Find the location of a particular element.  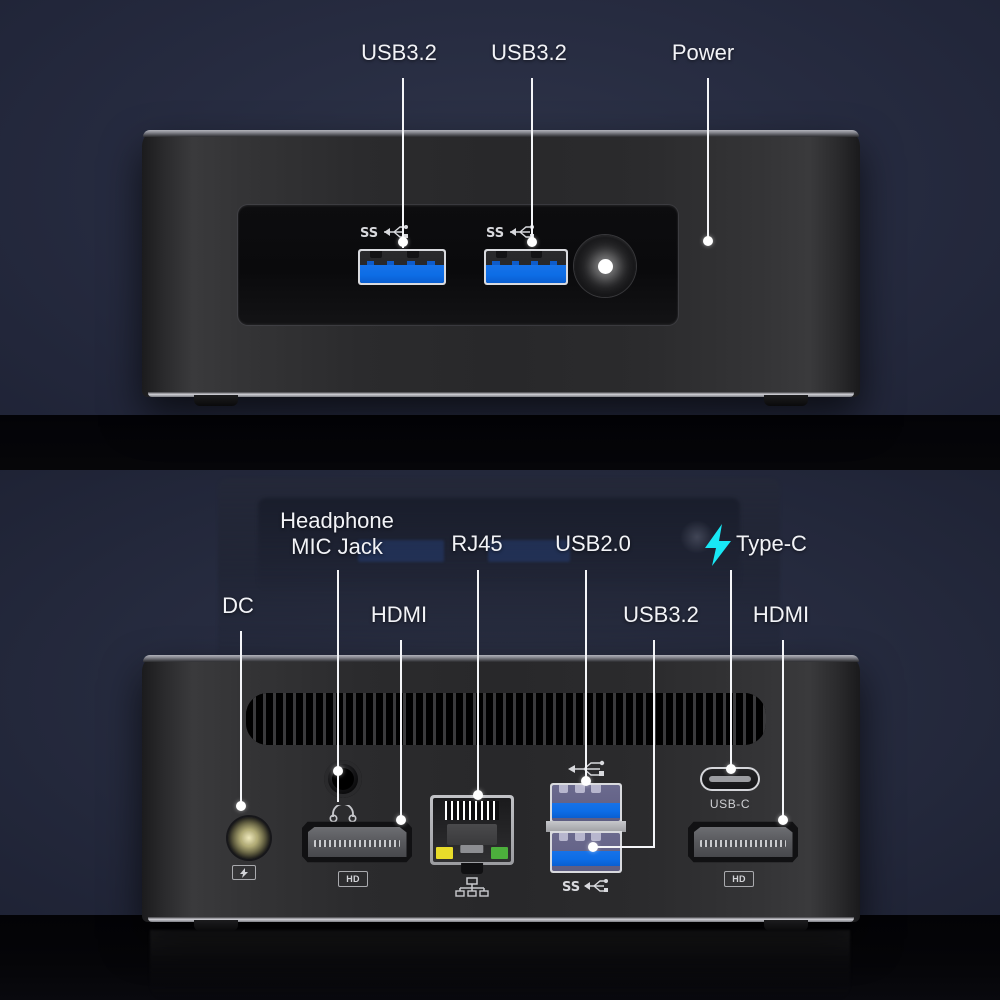

leader-dot-rj45 is located at coordinates (478, 795).